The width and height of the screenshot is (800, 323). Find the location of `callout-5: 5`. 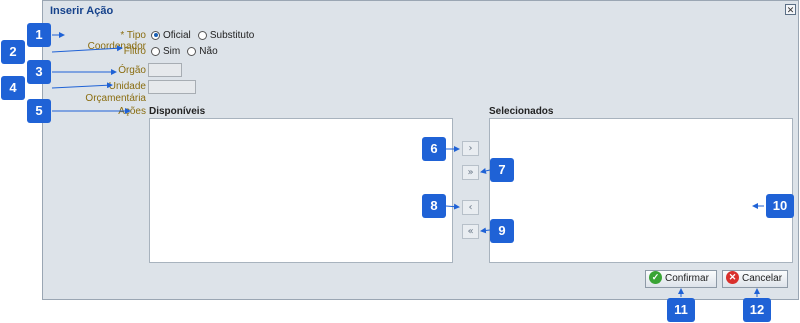

callout-5: 5 is located at coordinates (39, 111).